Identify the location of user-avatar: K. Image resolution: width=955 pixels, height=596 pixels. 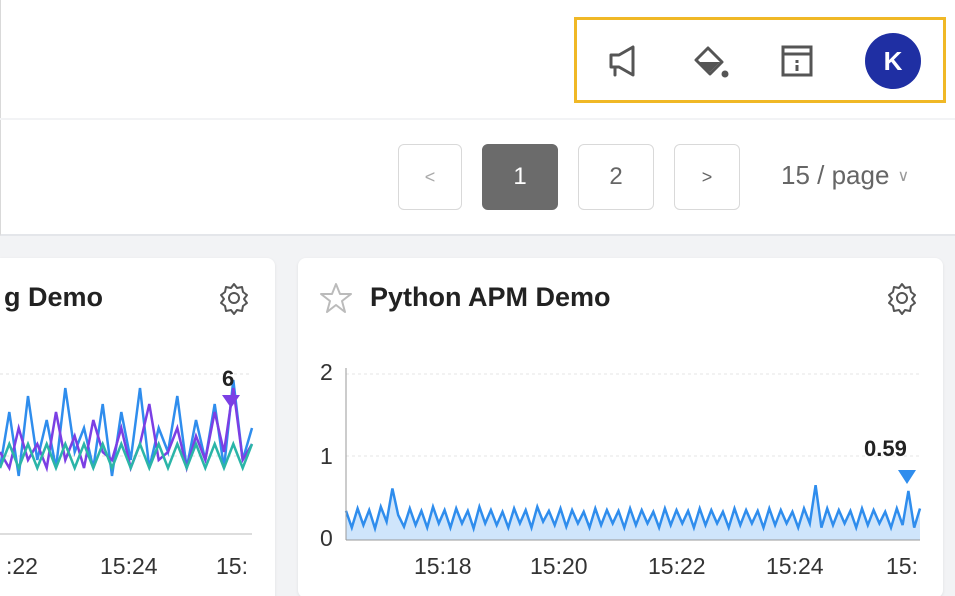
(893, 61).